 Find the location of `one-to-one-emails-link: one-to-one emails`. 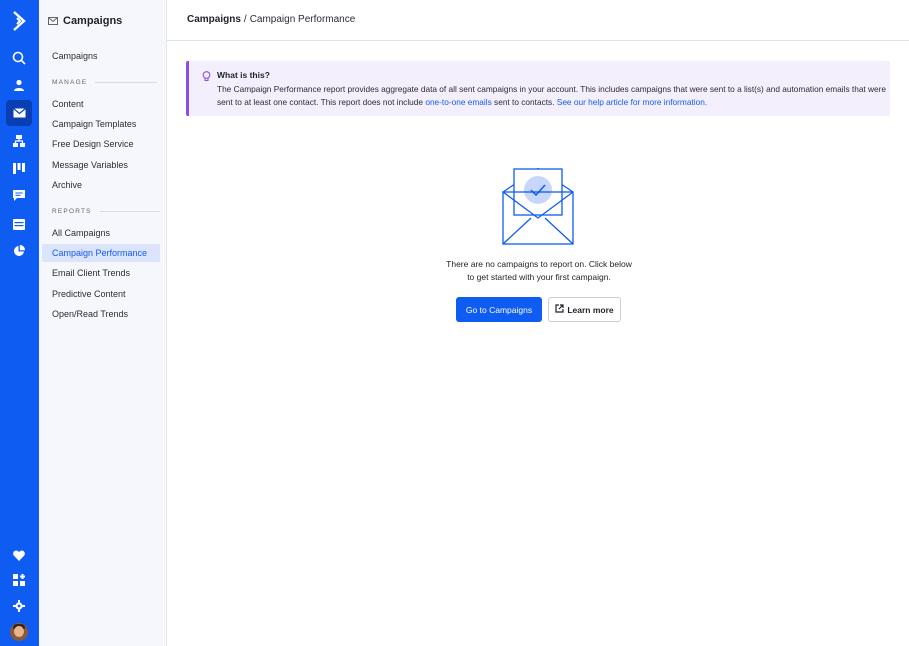

one-to-one-emails-link: one-to-one emails is located at coordinates (458, 102).